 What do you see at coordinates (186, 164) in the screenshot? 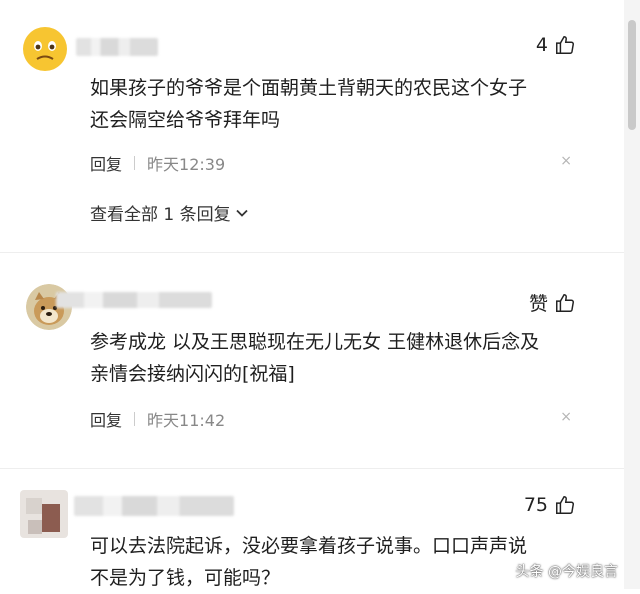
I see `timestamp: 昨天12:39` at bounding box center [186, 164].